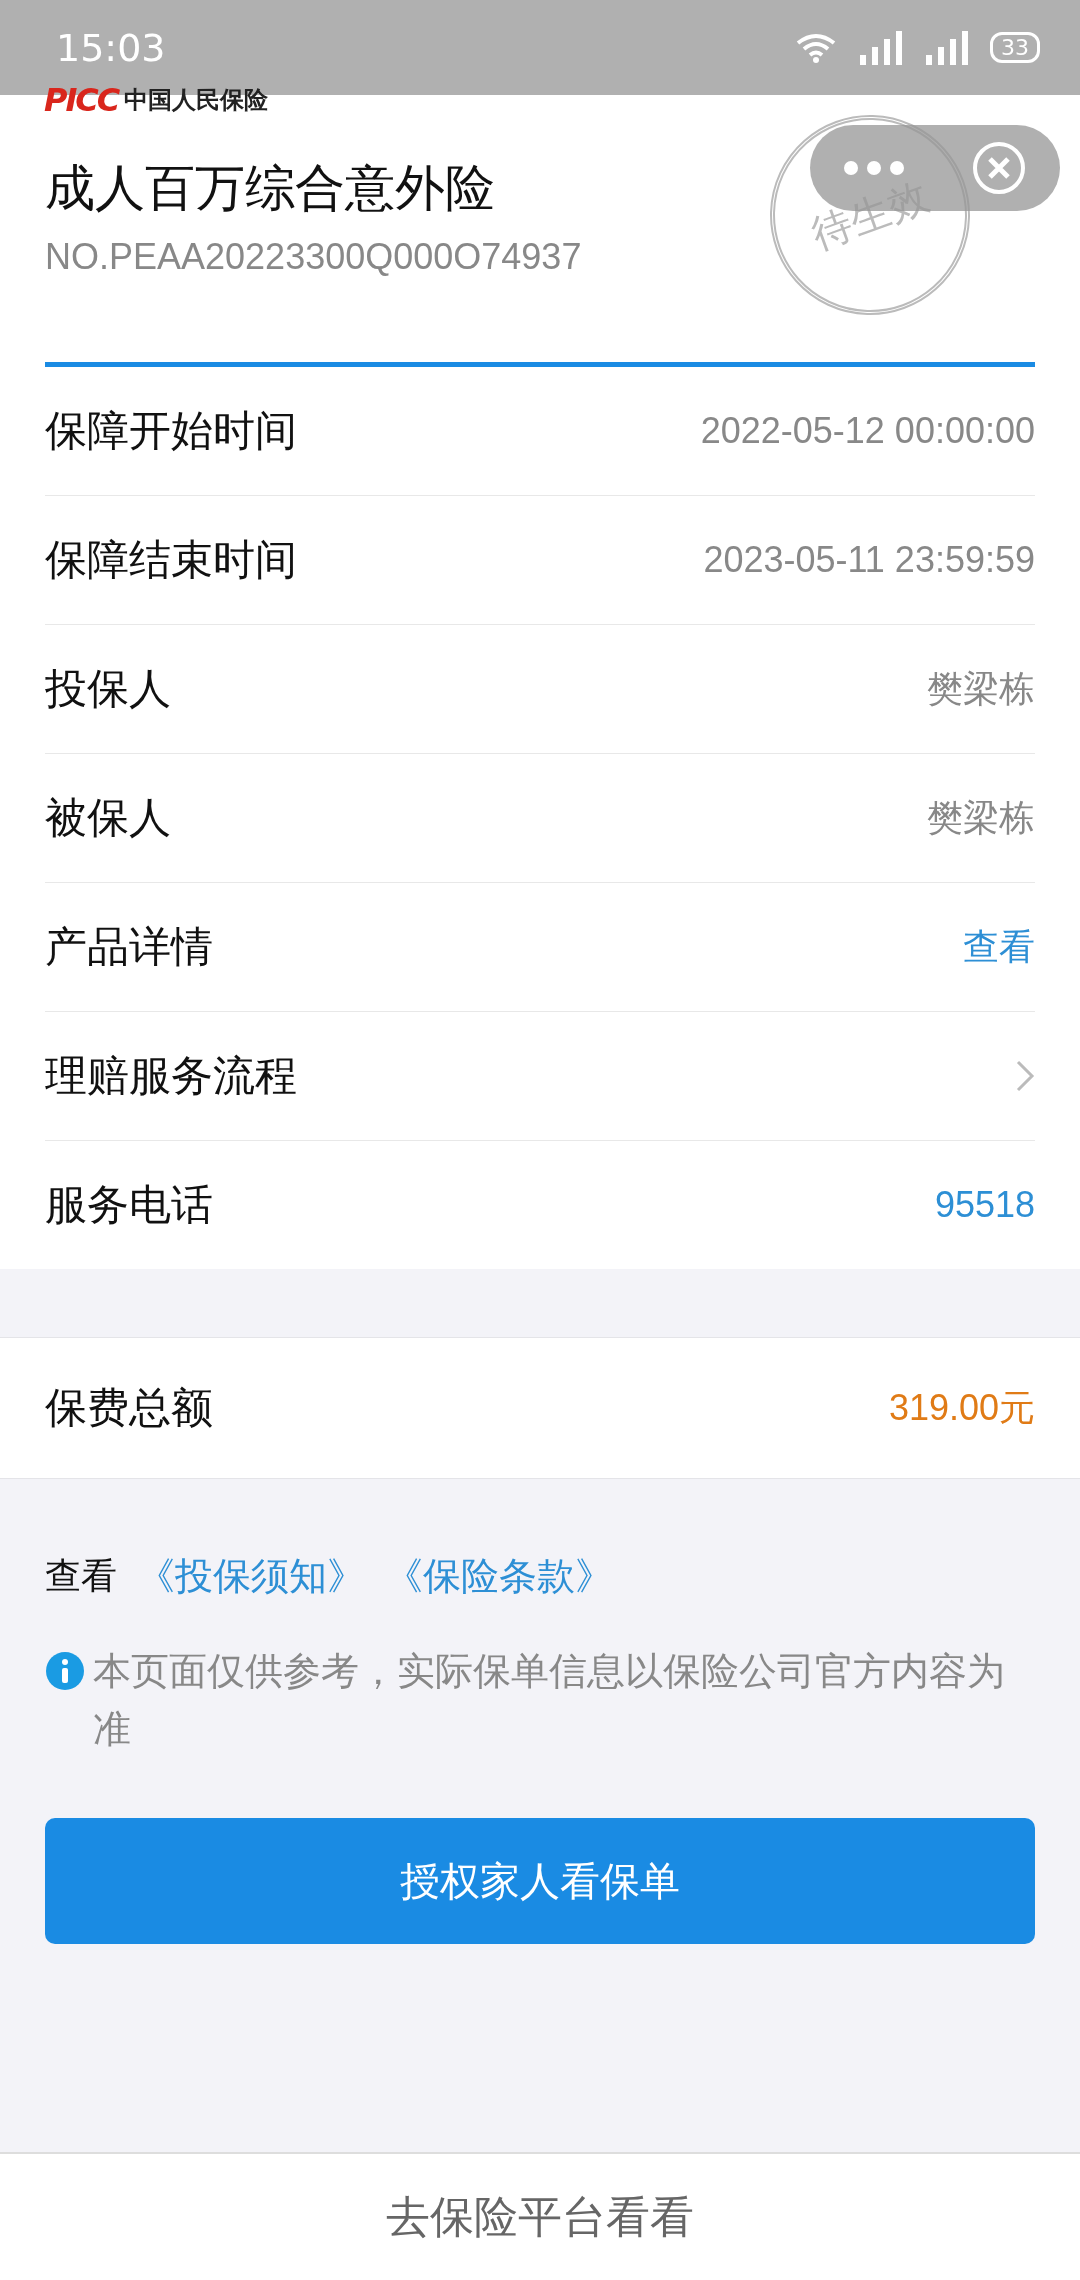  Describe the element at coordinates (108, 689) in the screenshot. I see `row-label: 投保人` at that location.